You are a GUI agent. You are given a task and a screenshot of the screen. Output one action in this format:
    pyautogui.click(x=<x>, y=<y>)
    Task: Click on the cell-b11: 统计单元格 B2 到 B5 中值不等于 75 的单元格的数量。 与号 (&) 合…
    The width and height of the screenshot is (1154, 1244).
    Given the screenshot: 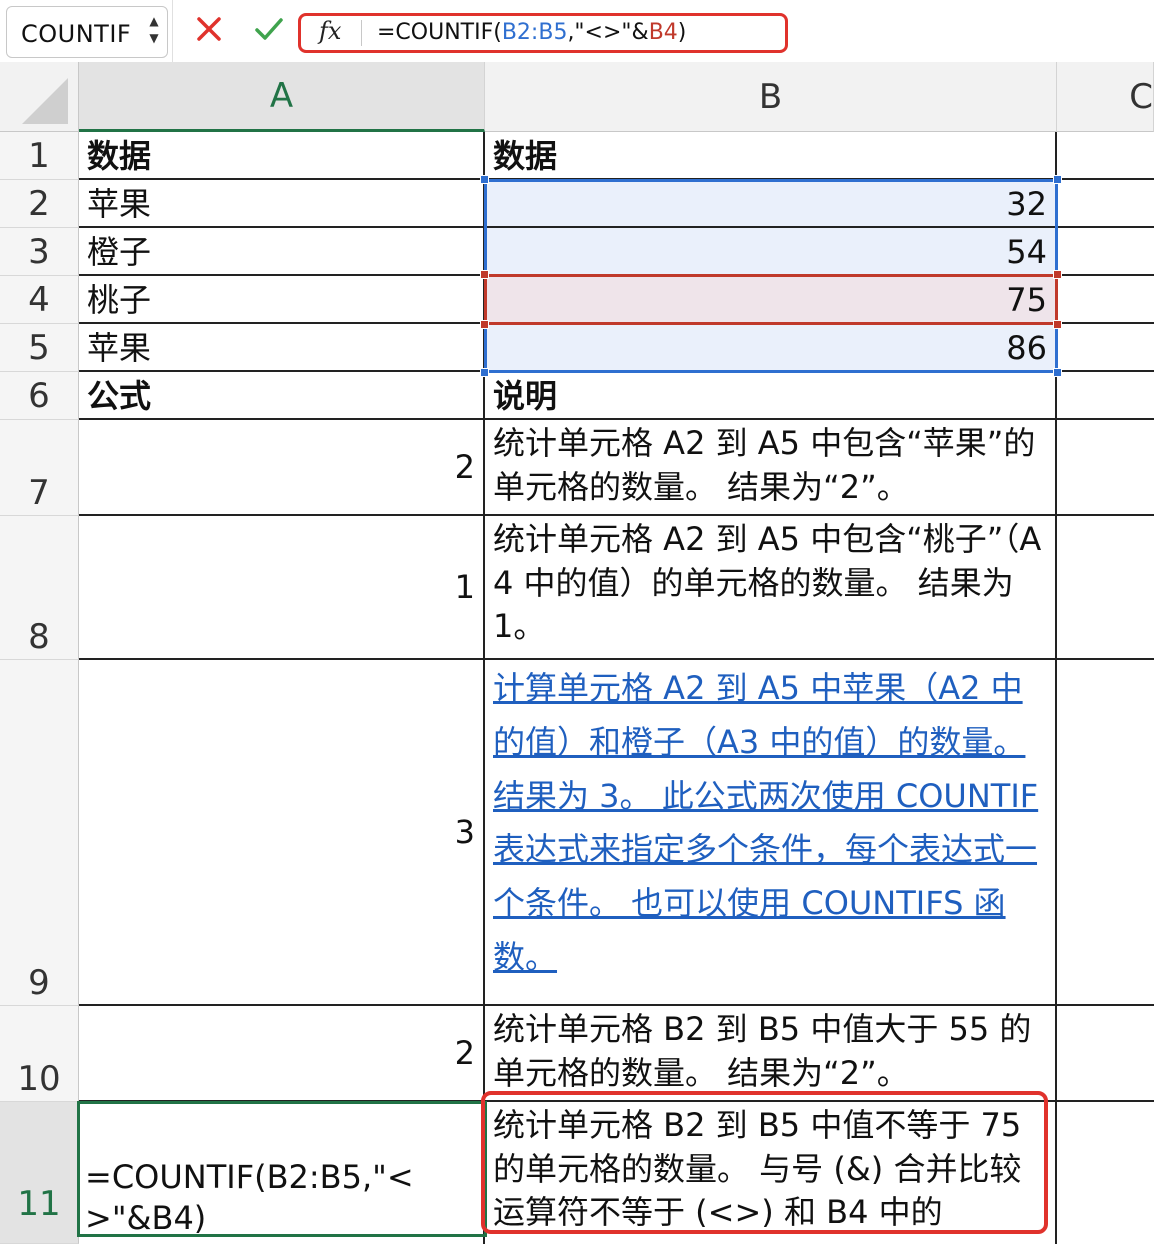 What is the action you would take?
    pyautogui.click(x=771, y=1173)
    